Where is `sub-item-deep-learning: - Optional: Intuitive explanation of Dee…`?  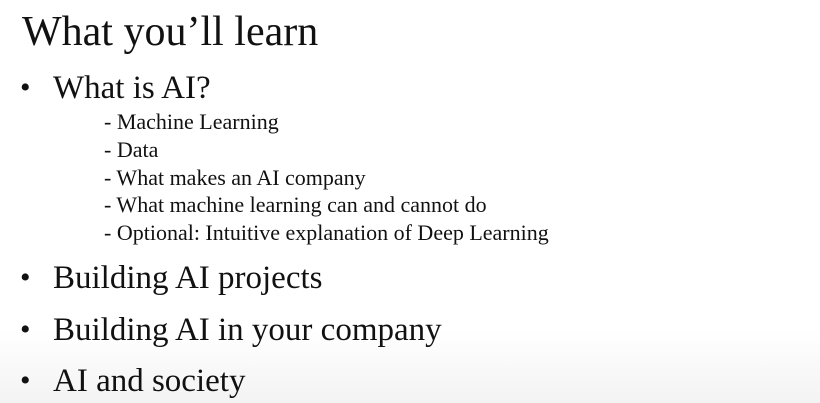 sub-item-deep-learning: - Optional: Intuitive explanation of Dee… is located at coordinates (326, 232).